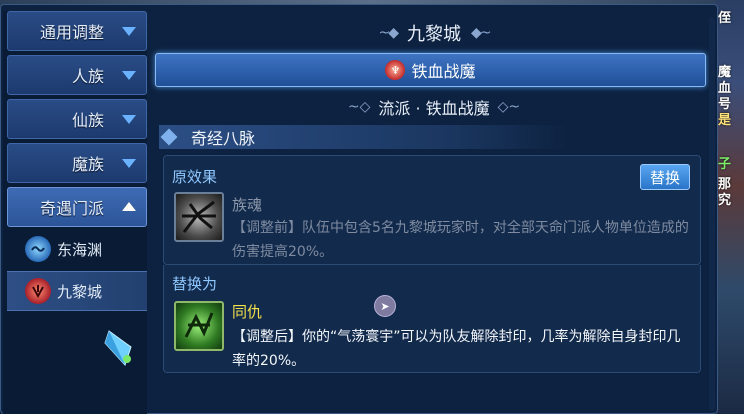 The image size is (744, 414). I want to click on scene-text: 究, so click(725, 200).